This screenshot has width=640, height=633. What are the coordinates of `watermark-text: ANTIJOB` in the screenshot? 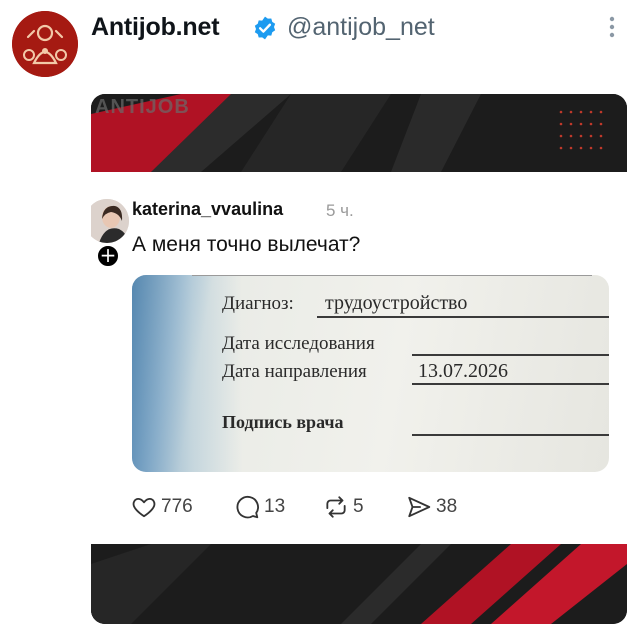 It's located at (142, 107).